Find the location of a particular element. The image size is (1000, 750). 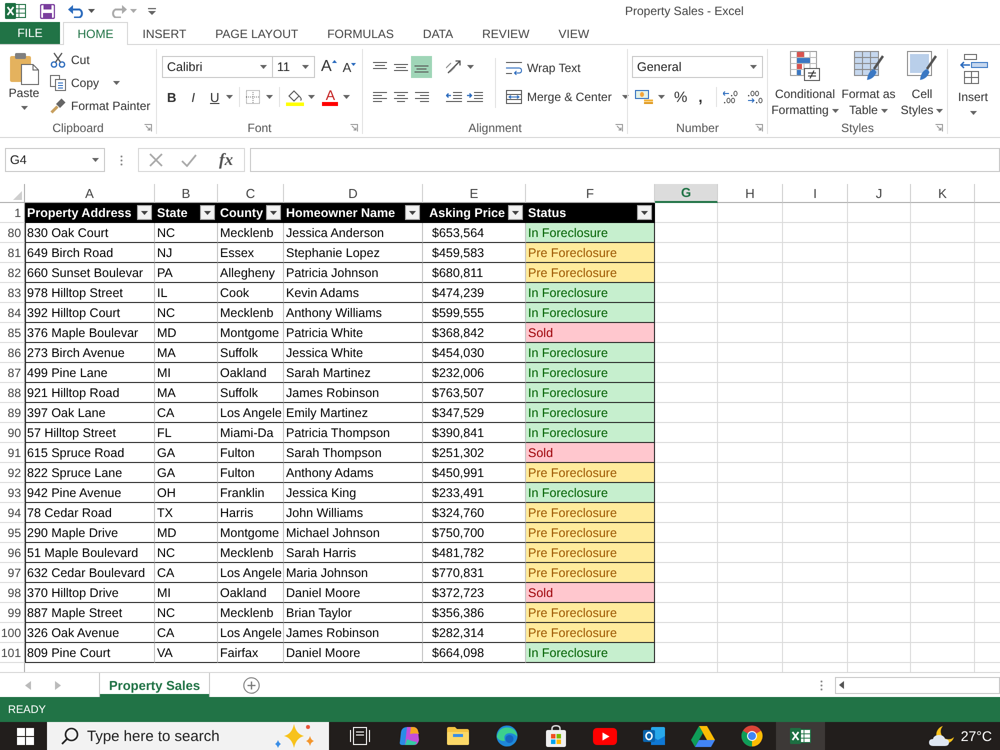

task-view-icon is located at coordinates (360, 736).